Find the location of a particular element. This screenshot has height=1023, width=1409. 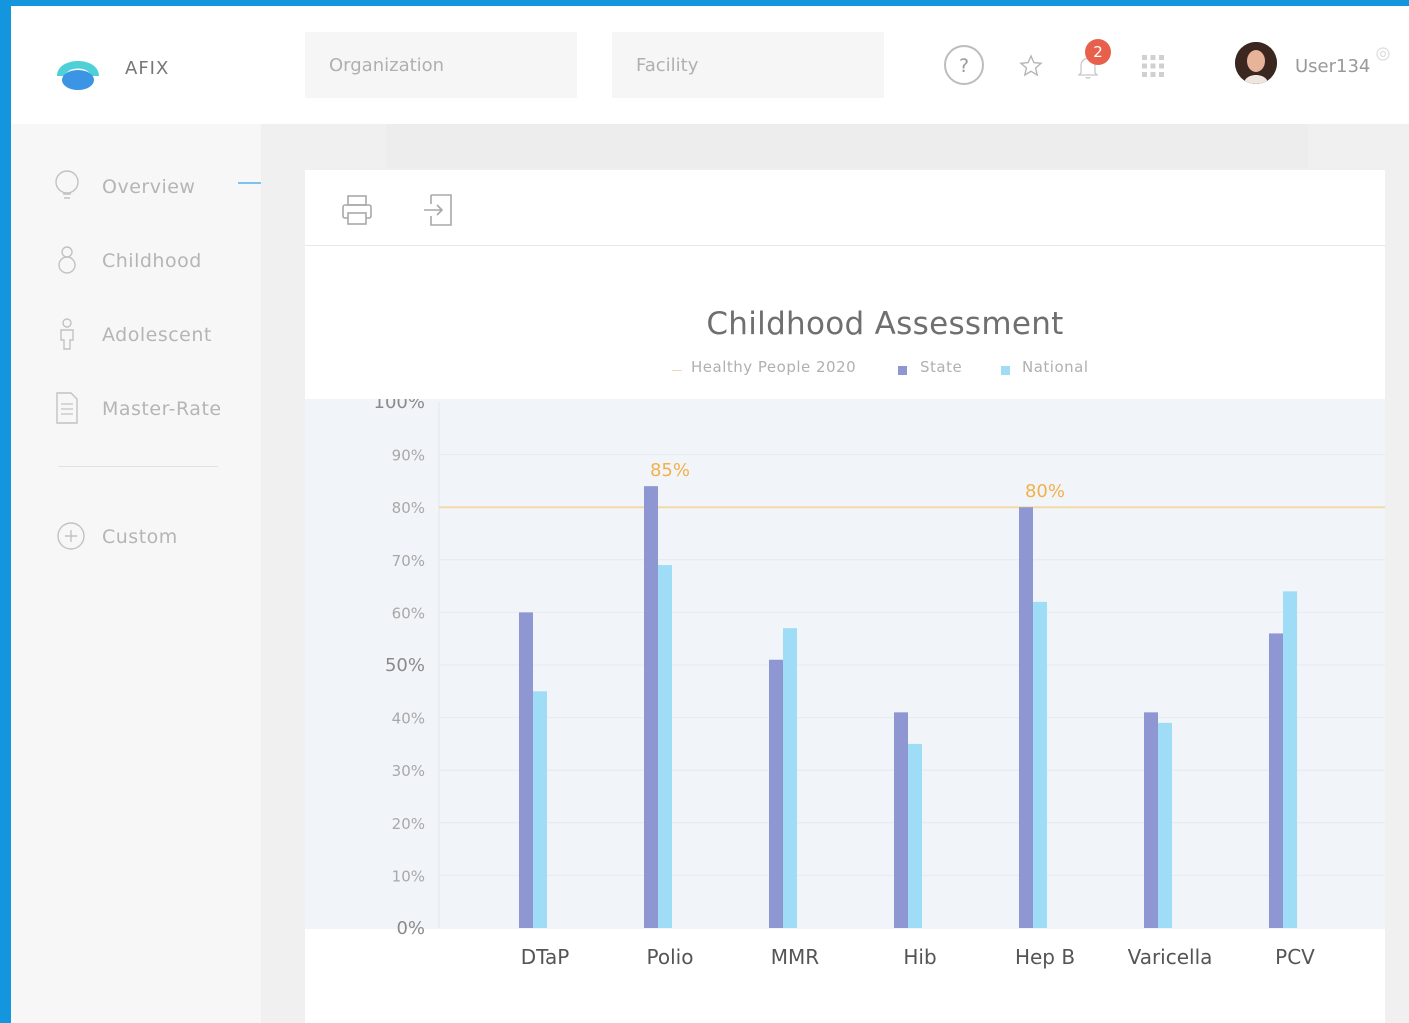

header: AFIX ? 2 User1 is located at coordinates (710, 65).